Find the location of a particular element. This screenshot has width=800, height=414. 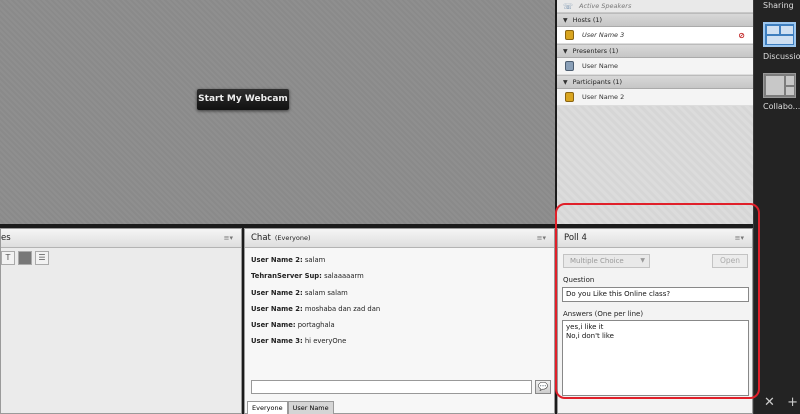

color-swatch-icon is located at coordinates (25, 258).